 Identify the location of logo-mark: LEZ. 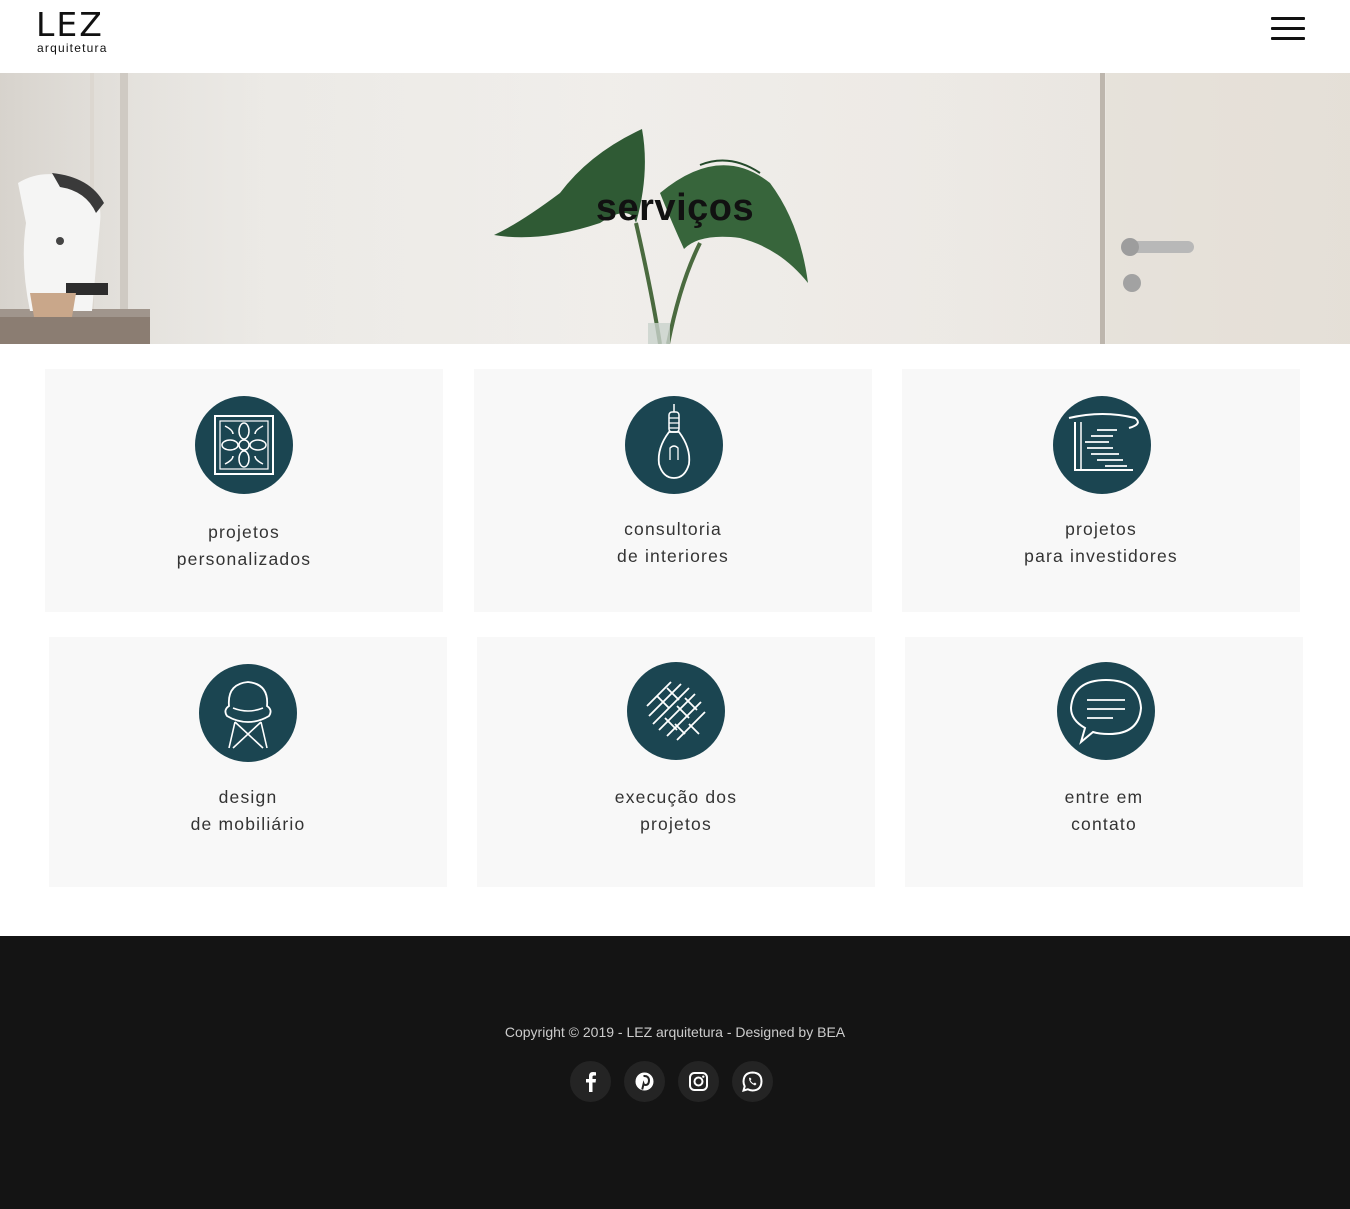
(70, 24).